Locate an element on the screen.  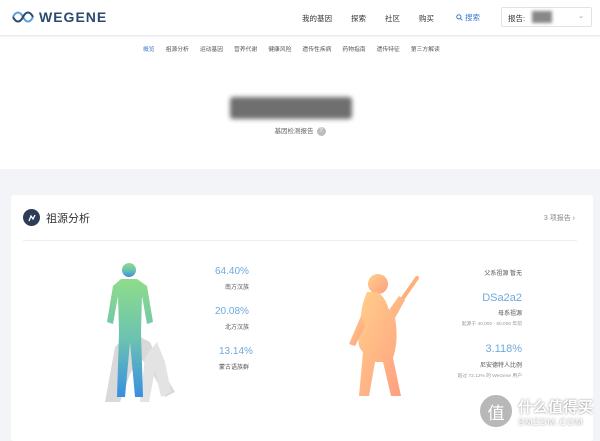
ancestry-label-3: 蒙古语族群 is located at coordinates (234, 368).